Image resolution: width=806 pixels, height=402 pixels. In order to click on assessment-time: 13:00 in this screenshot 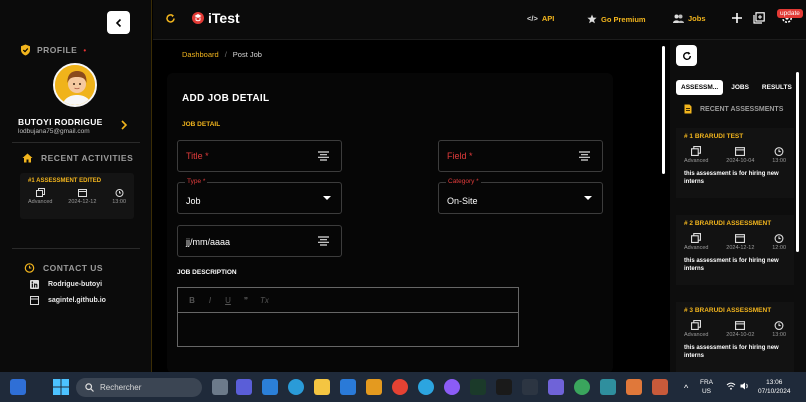, I will do `click(779, 155)`.